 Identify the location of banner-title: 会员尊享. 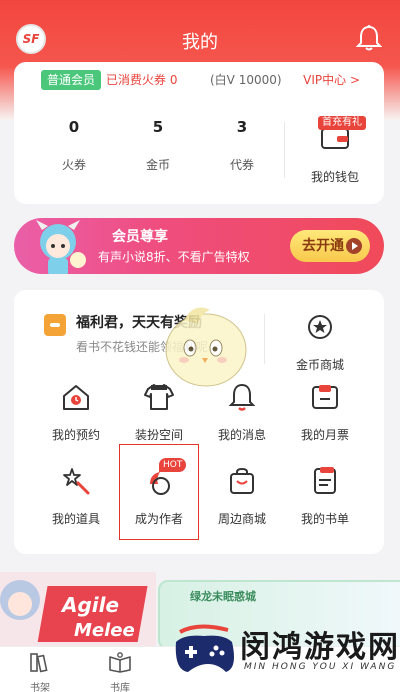
(140, 237).